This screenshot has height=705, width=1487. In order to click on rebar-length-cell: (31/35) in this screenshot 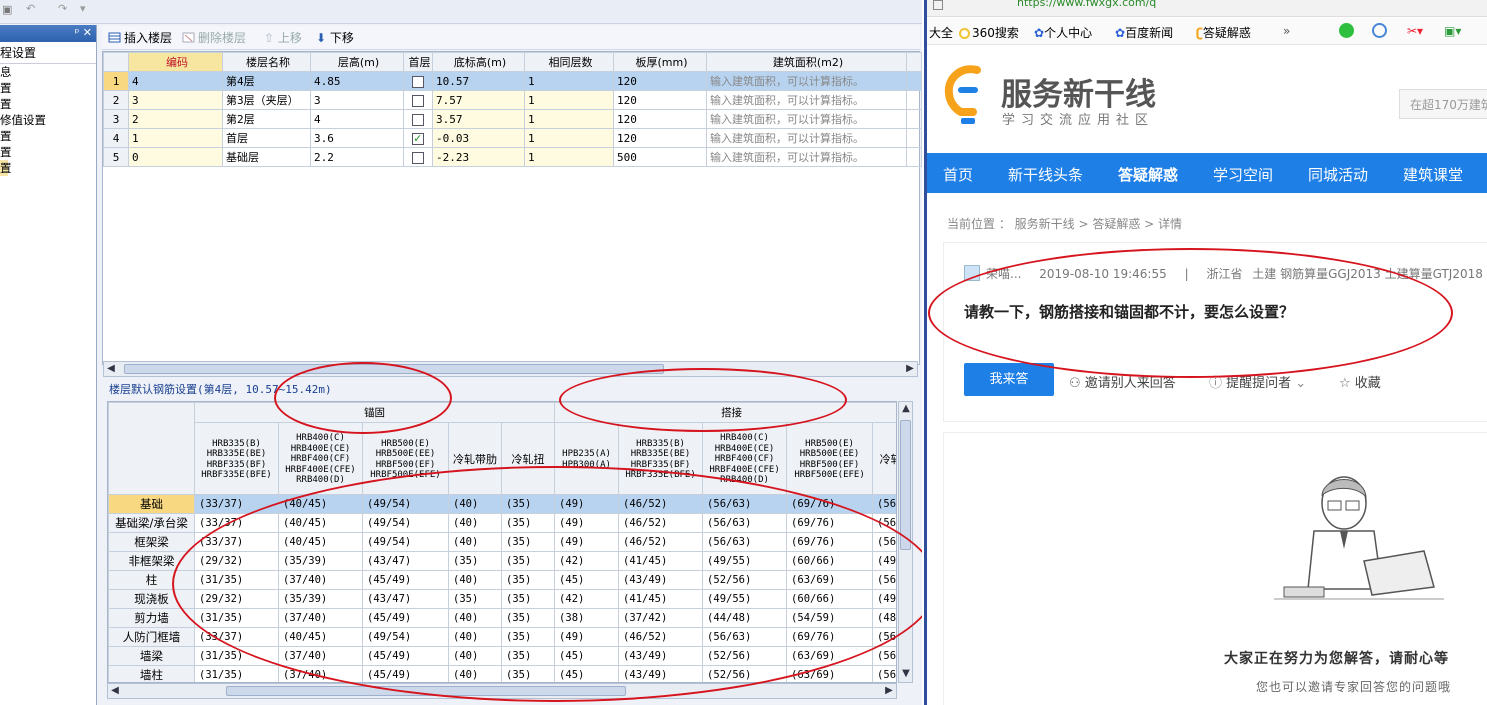, I will do `click(236, 673)`.